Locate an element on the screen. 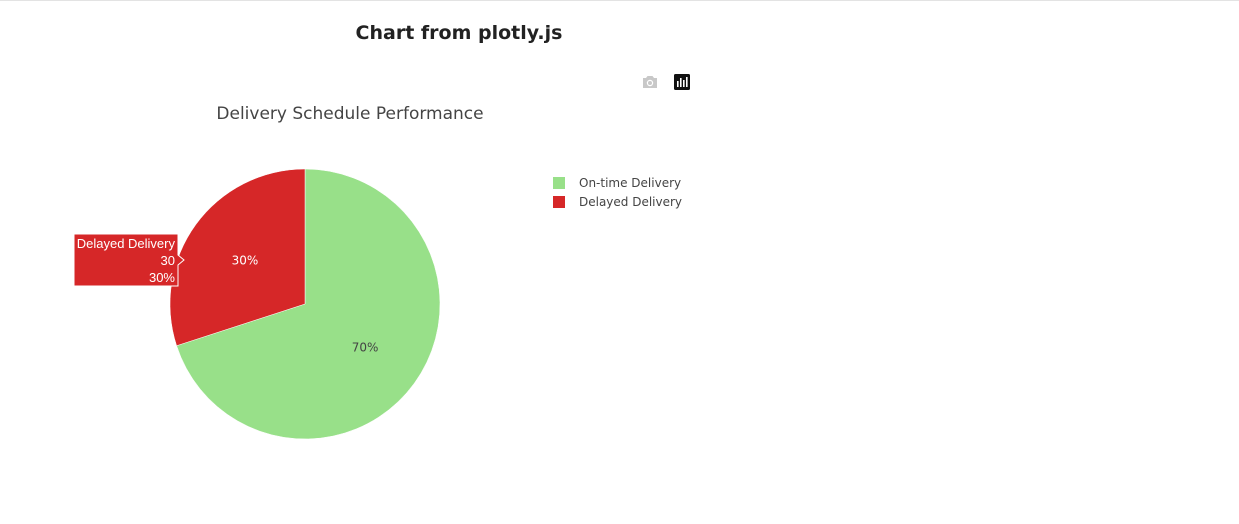 The height and width of the screenshot is (524, 1239). pie-slices is located at coordinates (305, 304).